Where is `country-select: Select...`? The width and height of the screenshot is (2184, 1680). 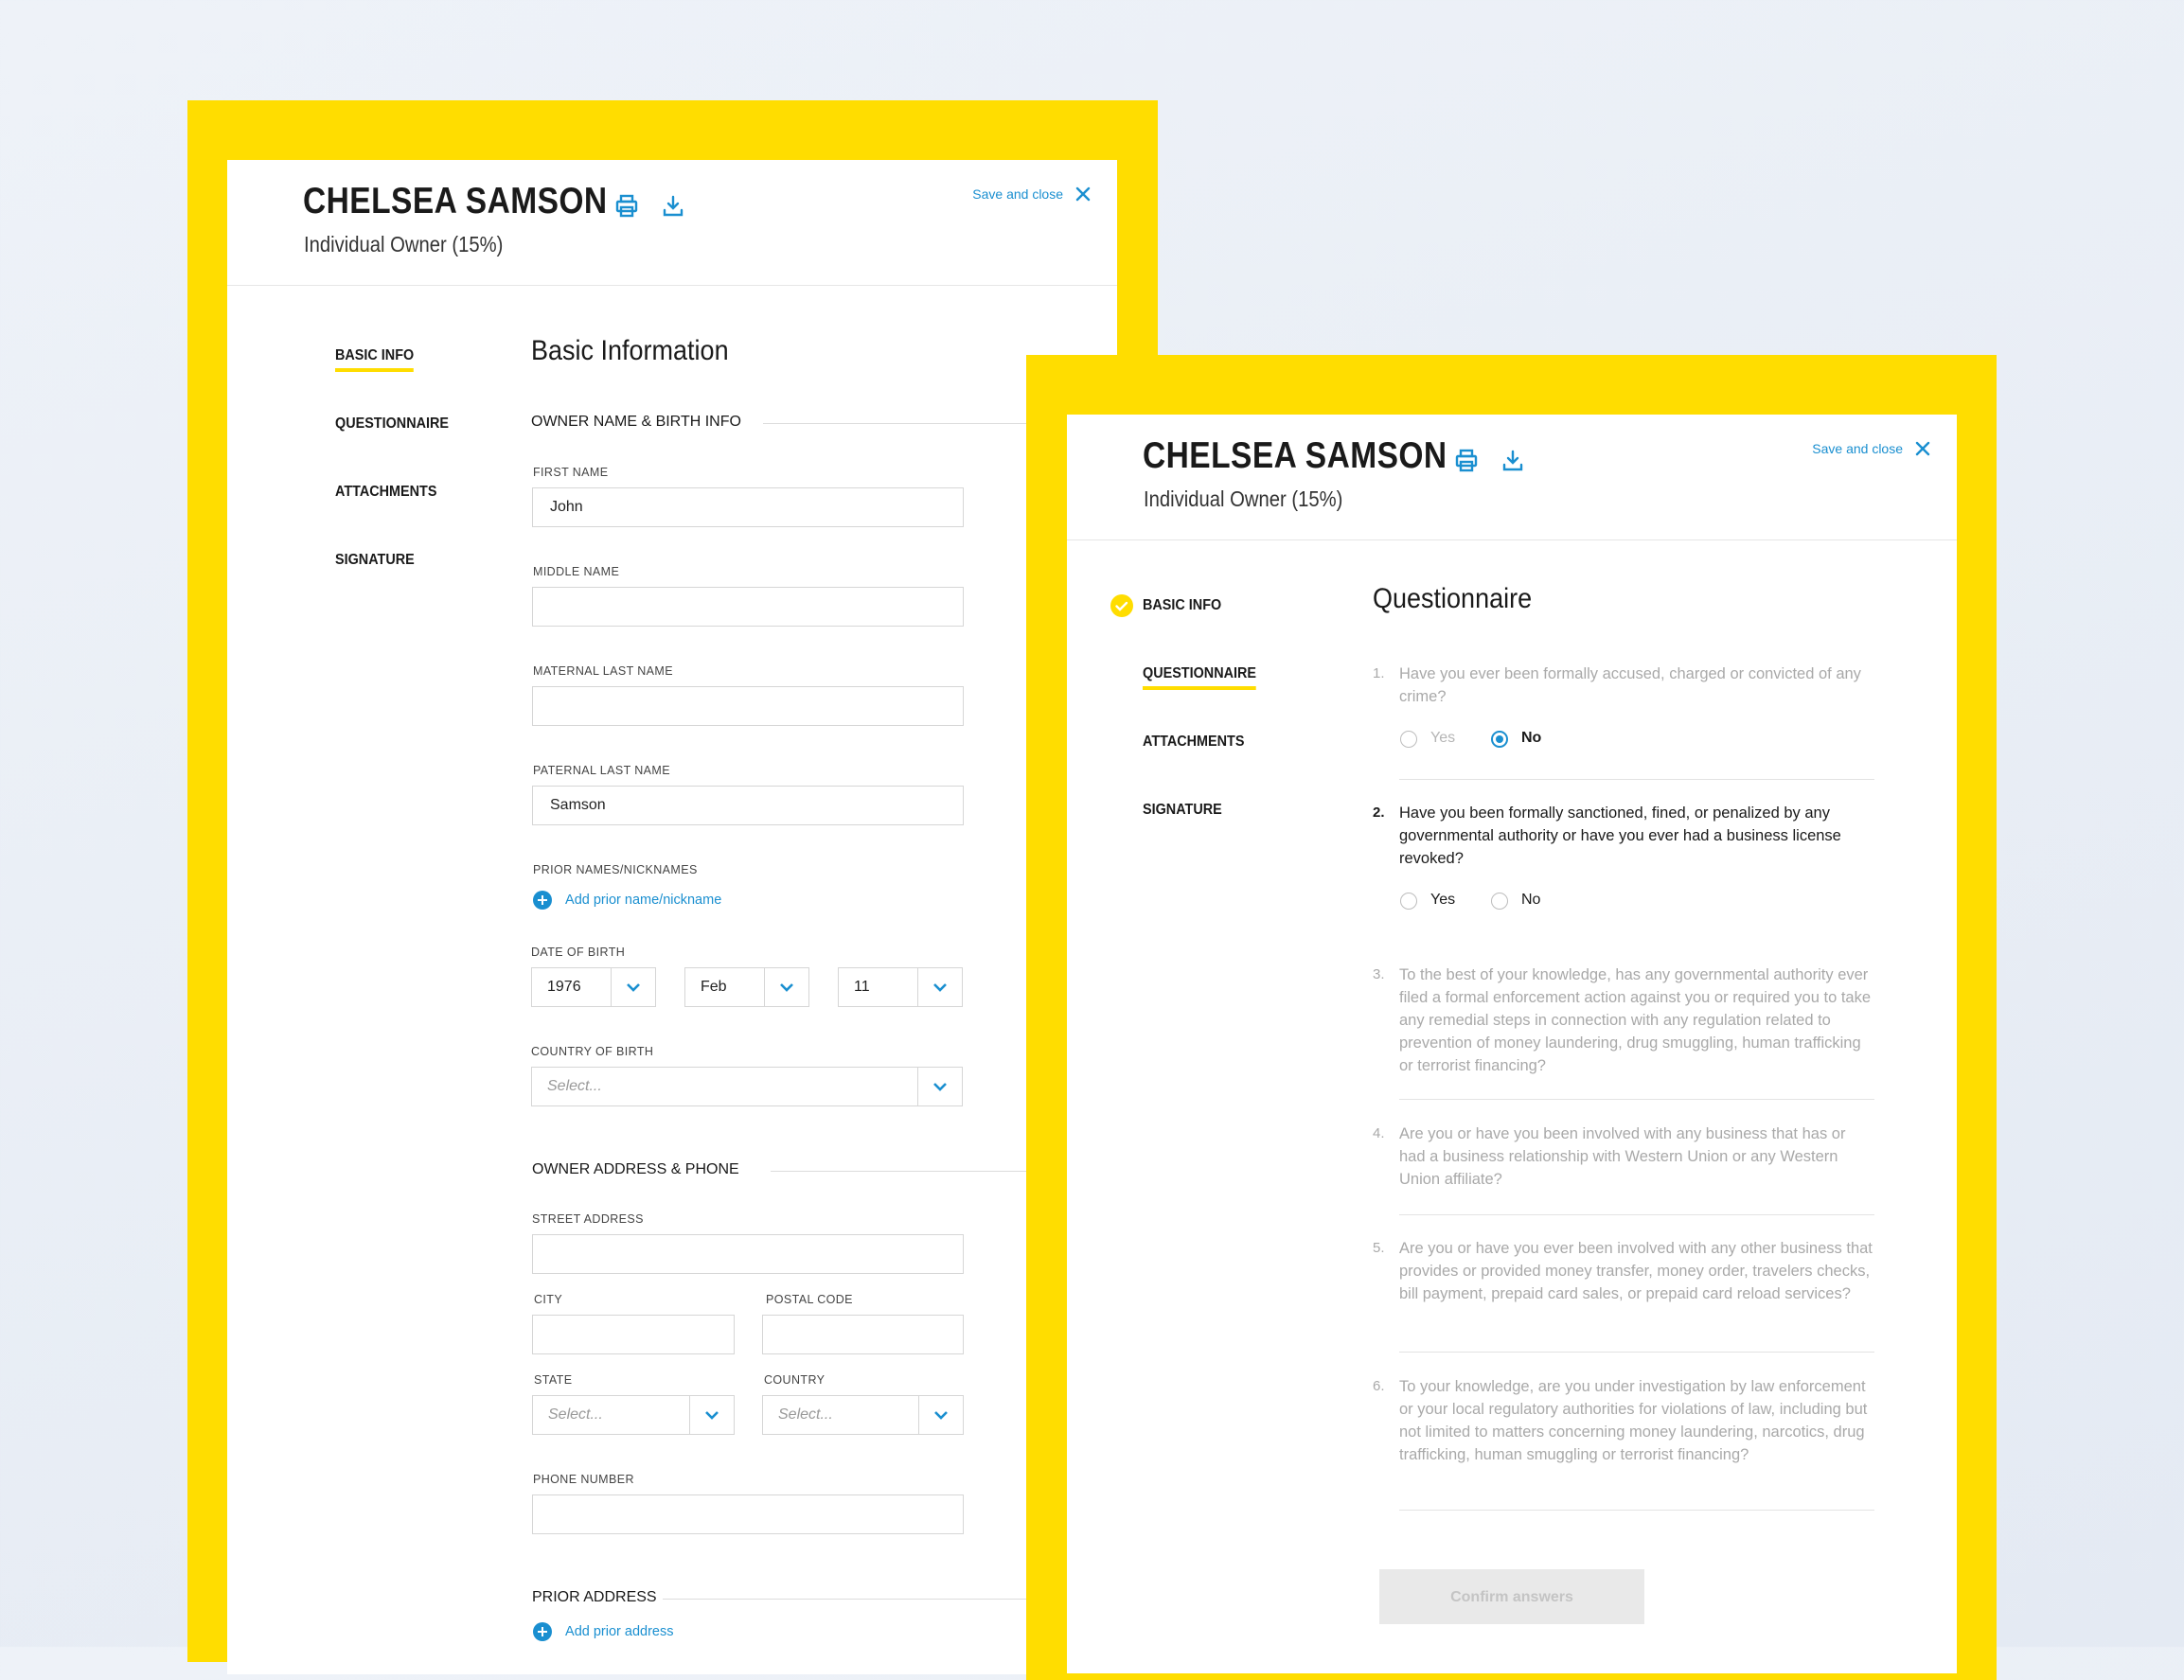 country-select: Select... is located at coordinates (863, 1415).